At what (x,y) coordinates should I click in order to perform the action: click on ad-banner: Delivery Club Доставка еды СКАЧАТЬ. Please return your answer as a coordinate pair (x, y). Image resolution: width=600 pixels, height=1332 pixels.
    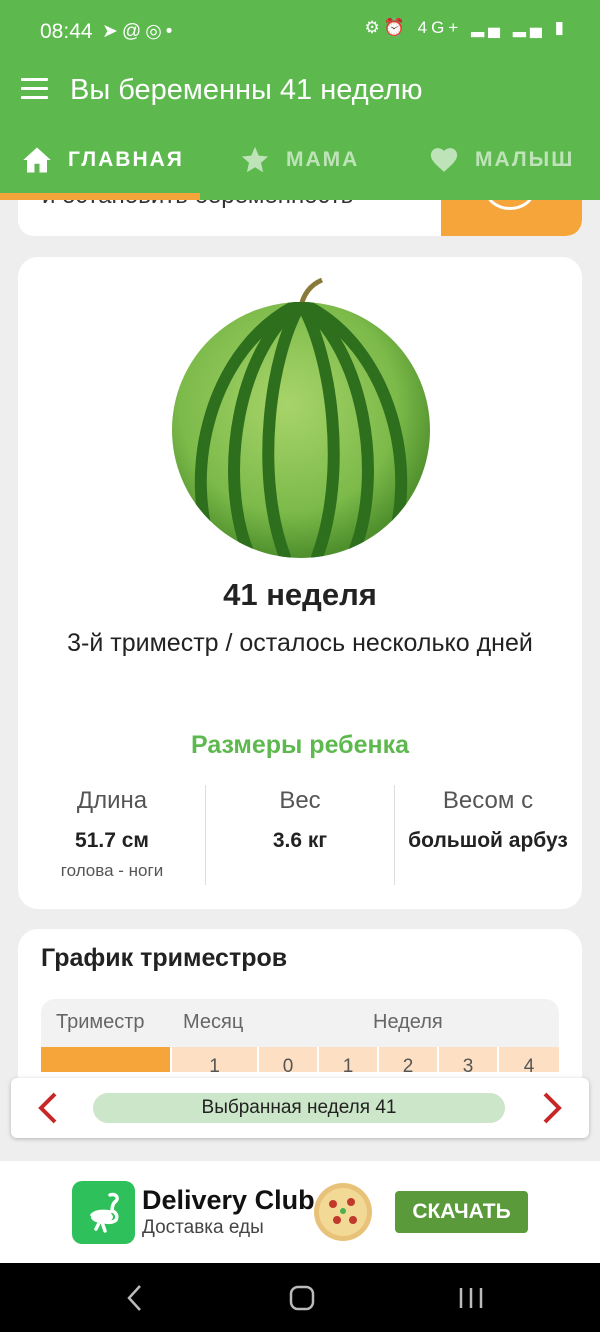
    Looking at the image, I should click on (300, 1212).